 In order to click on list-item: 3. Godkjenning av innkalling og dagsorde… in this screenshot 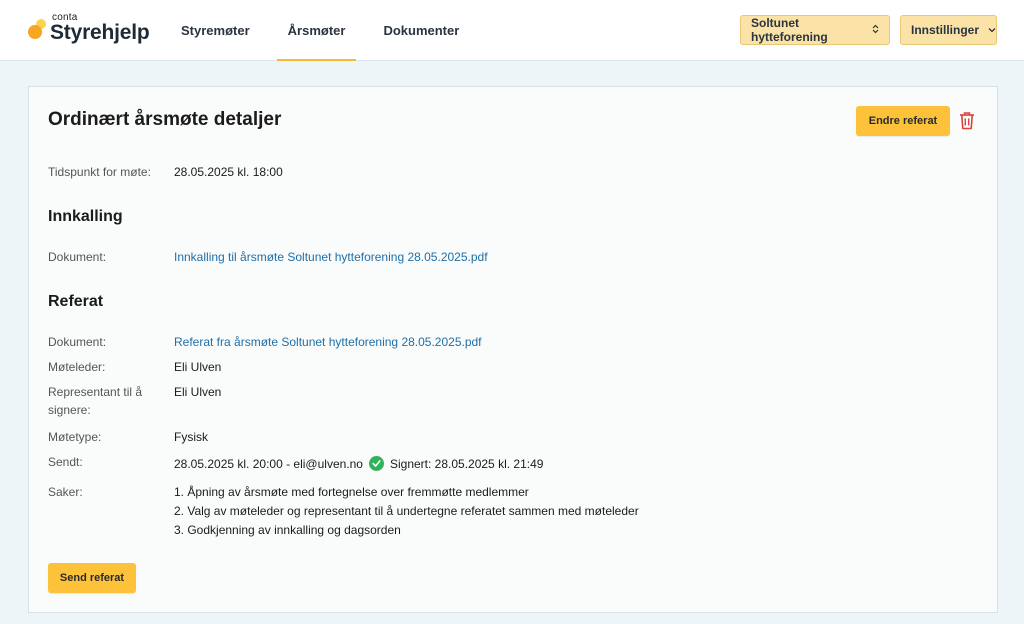, I will do `click(287, 530)`.